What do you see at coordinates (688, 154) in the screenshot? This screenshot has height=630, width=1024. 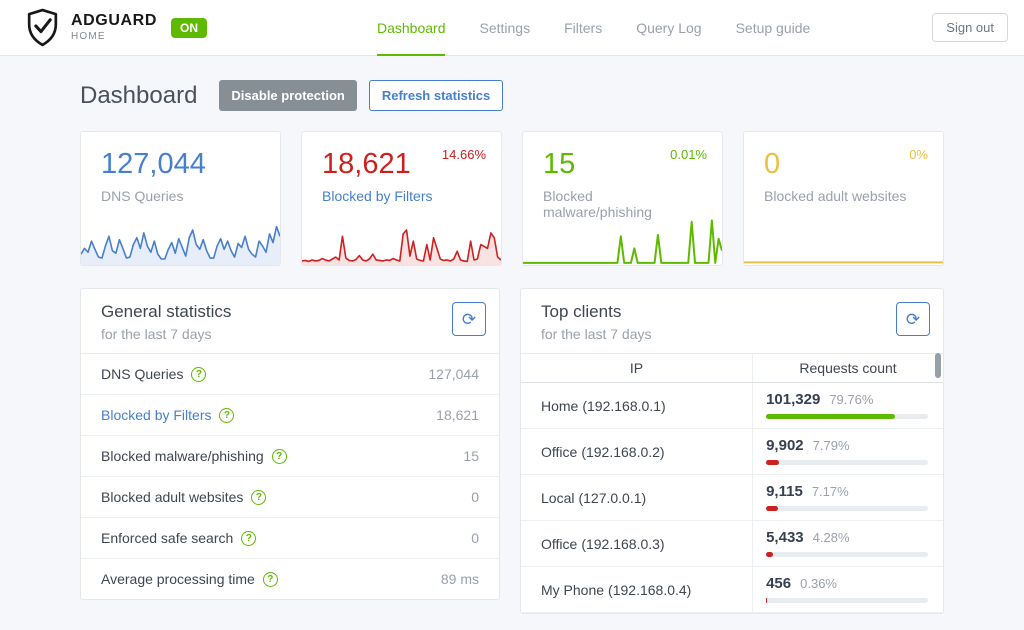 I see `card-percent: 0.01%` at bounding box center [688, 154].